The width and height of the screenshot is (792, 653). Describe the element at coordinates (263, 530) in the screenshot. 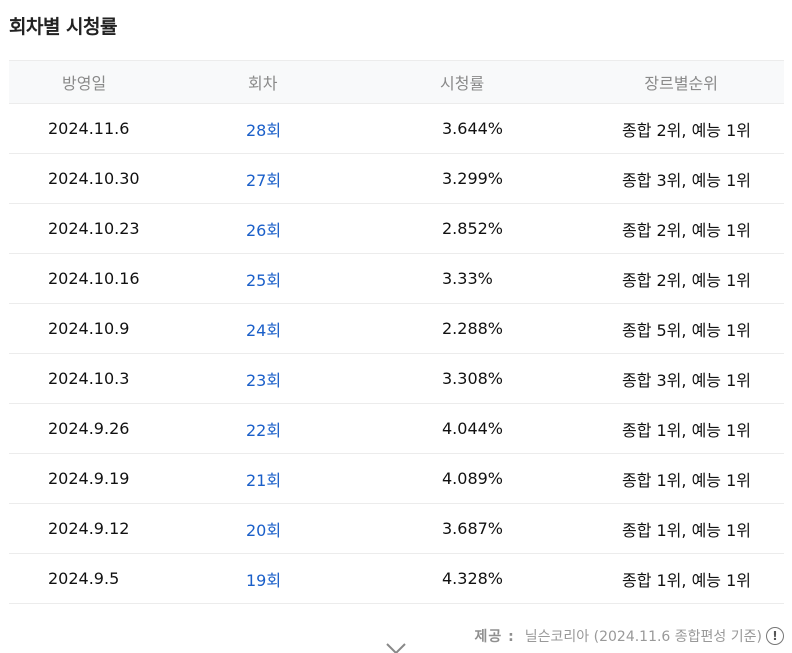

I see `episode-link: 20회` at that location.